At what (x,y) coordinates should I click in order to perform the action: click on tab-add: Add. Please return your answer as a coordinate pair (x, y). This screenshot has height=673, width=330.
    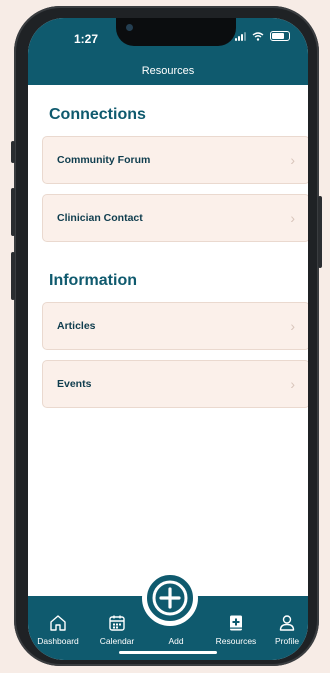
    Looking at the image, I should click on (176, 641).